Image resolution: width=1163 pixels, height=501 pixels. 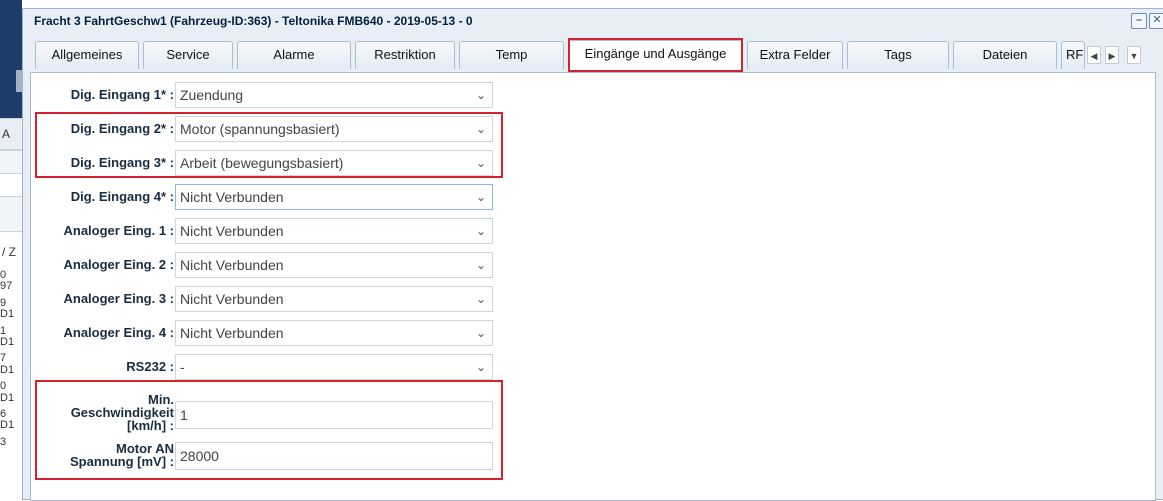 I want to click on field-label: Analoger Eing. 2 :, so click(x=118, y=264).